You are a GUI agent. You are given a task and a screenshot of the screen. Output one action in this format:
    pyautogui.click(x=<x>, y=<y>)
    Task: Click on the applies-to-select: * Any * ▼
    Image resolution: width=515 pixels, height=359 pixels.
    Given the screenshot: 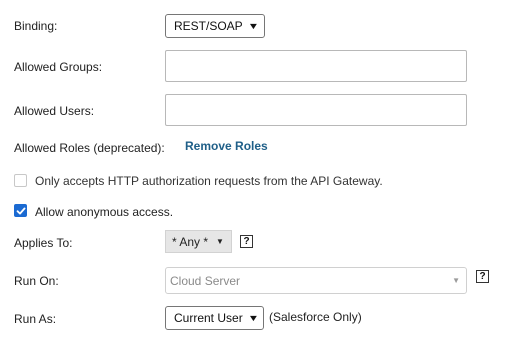 What is the action you would take?
    pyautogui.click(x=198, y=241)
    